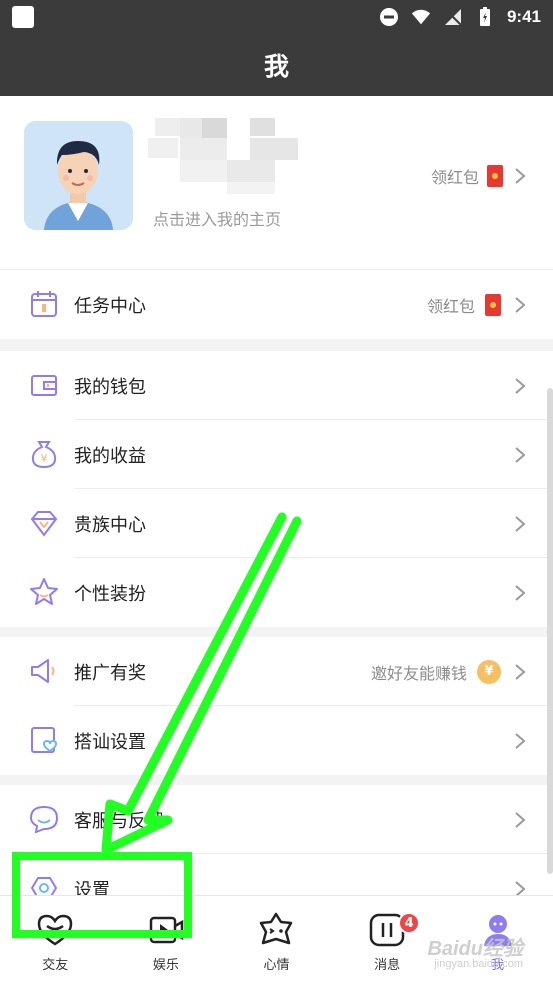  I want to click on menu-item-label: 个性装扮, so click(110, 594).